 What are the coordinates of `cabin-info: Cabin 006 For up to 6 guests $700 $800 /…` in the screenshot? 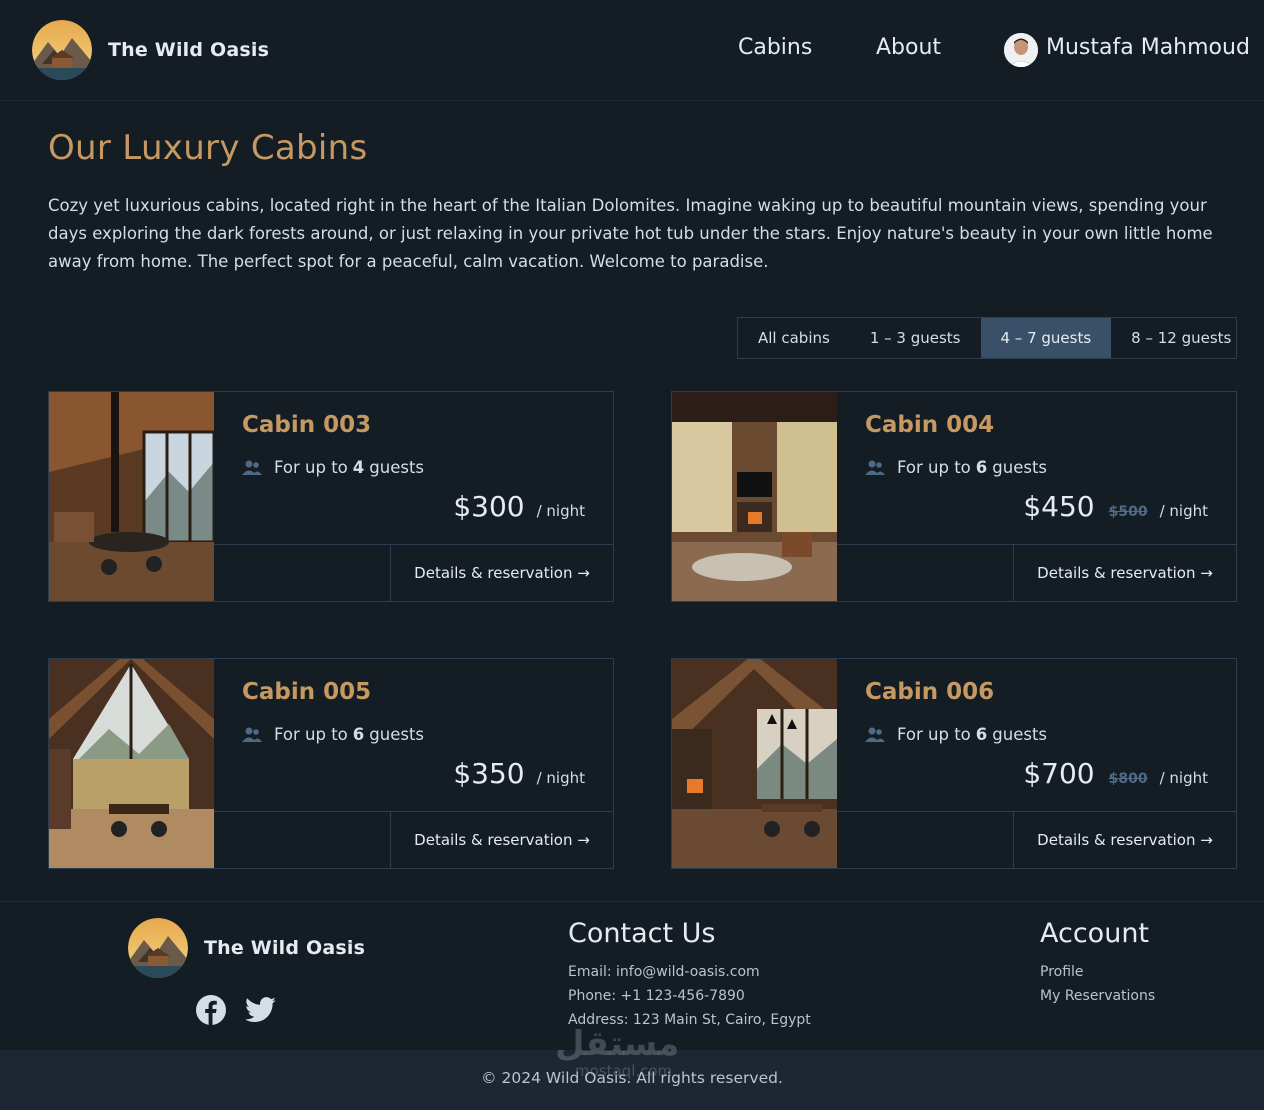 It's located at (1036, 735).